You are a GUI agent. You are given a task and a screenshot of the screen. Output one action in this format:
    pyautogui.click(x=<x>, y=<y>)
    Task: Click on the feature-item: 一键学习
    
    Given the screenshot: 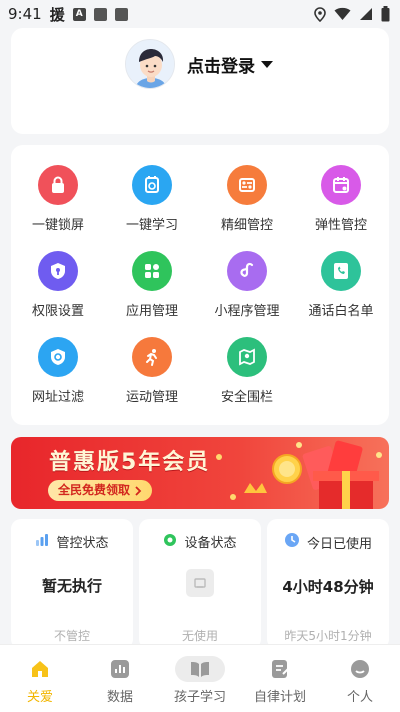 What is the action you would take?
    pyautogui.click(x=152, y=200)
    